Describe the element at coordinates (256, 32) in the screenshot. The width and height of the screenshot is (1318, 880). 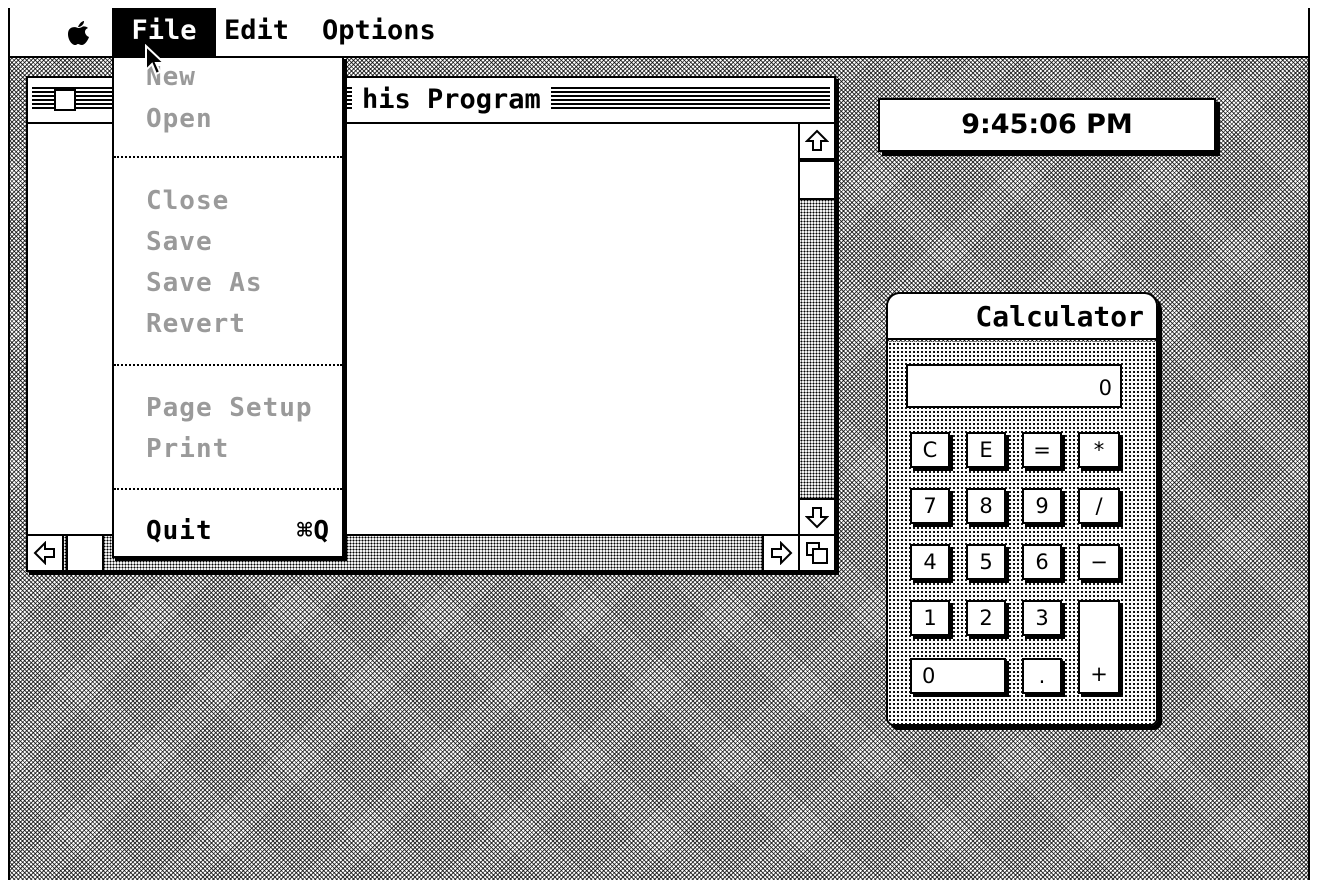
I see `menu-edit: Edit` at that location.